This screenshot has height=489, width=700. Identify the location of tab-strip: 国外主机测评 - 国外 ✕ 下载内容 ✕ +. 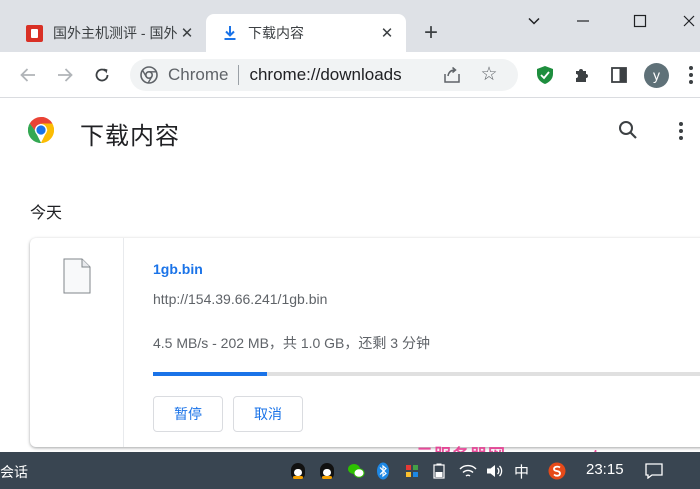
(350, 26).